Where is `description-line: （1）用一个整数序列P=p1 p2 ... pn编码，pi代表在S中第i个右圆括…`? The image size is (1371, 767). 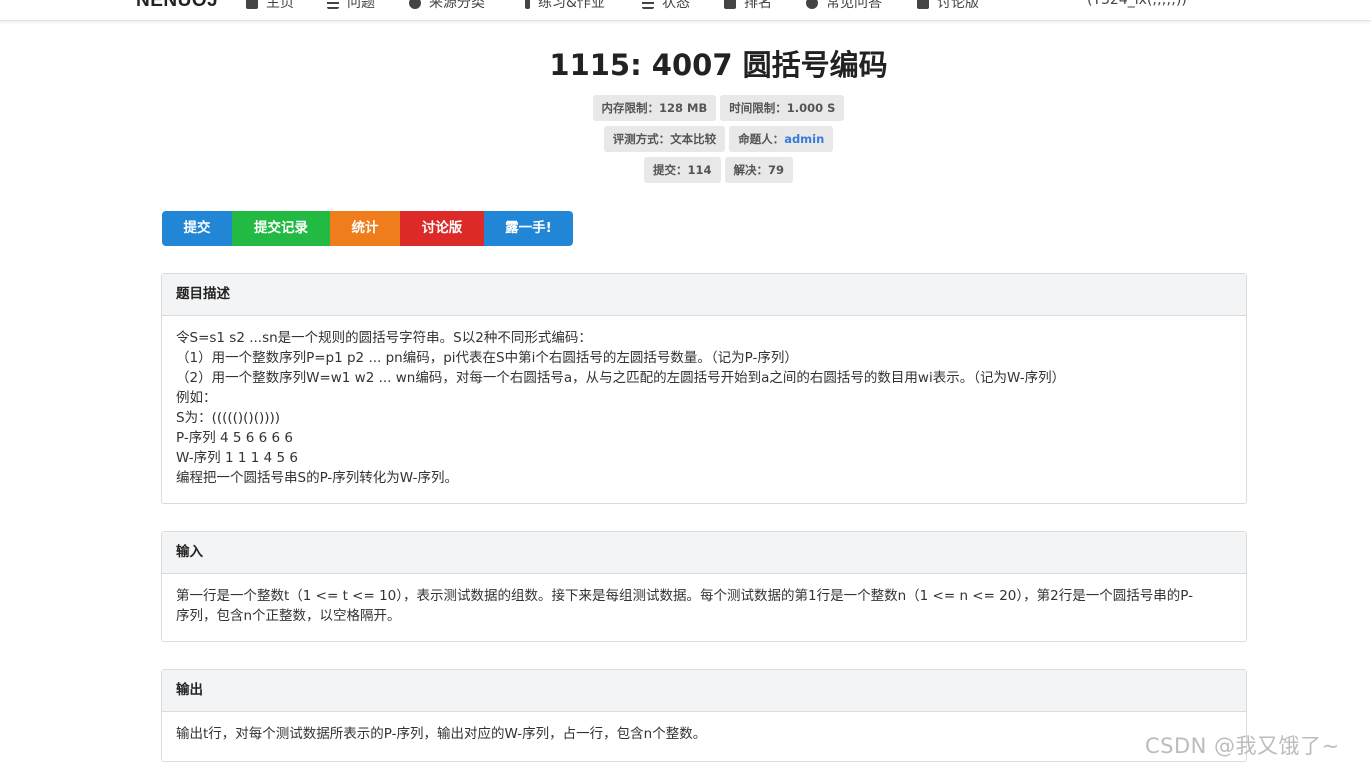
description-line: （1）用一个整数序列P=p1 p2 ... pn编码，pi代表在S中第i个右圆括… is located at coordinates (487, 358).